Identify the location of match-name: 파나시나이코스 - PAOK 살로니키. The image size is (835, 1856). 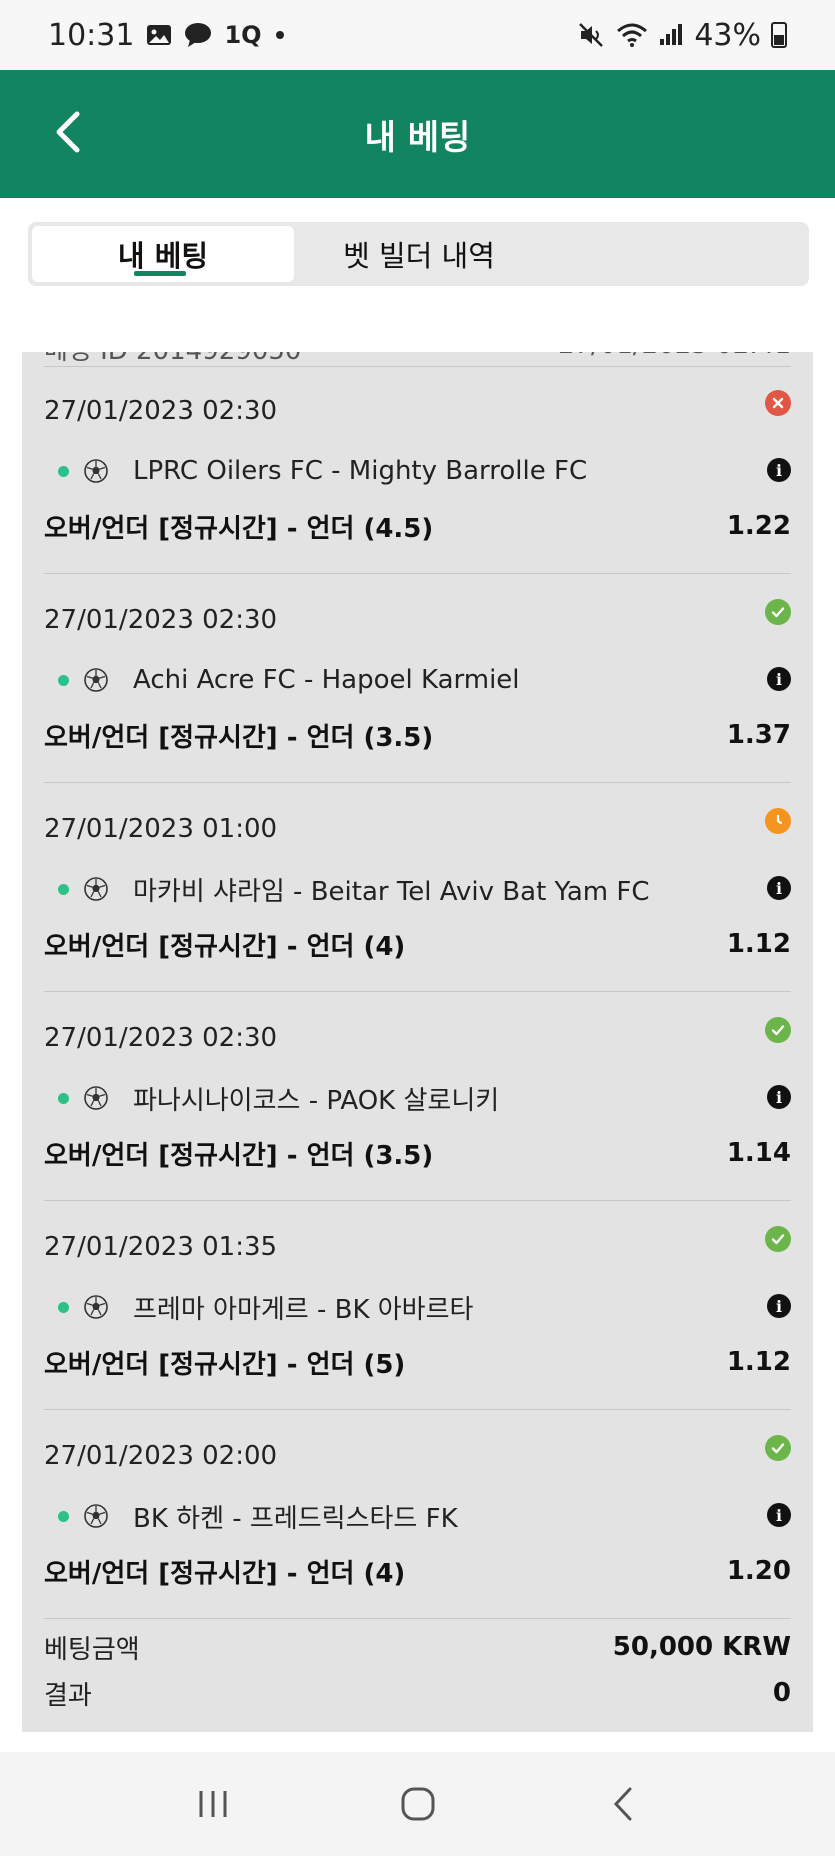
(316, 1100).